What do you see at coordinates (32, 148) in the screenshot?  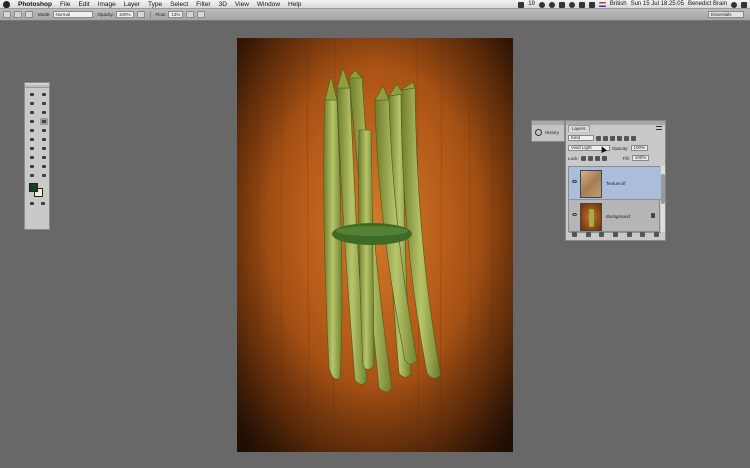 I see `blur-tool-icon` at bounding box center [32, 148].